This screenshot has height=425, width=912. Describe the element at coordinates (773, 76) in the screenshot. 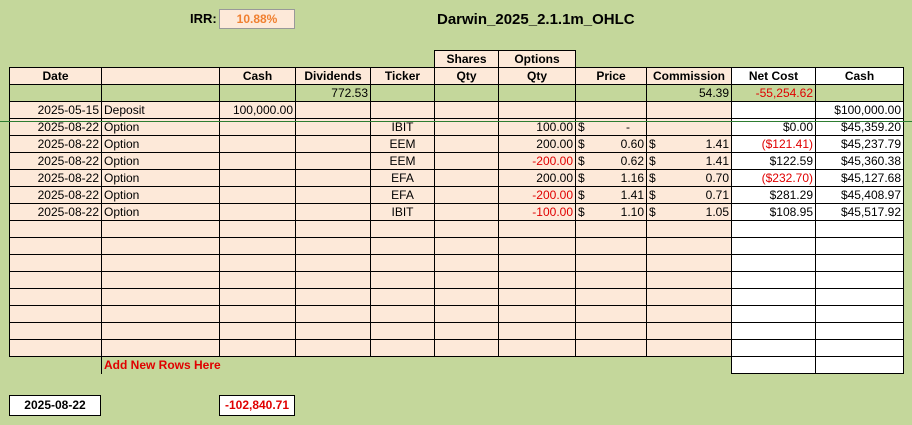

I see `header-net-cost: Net Cost` at that location.